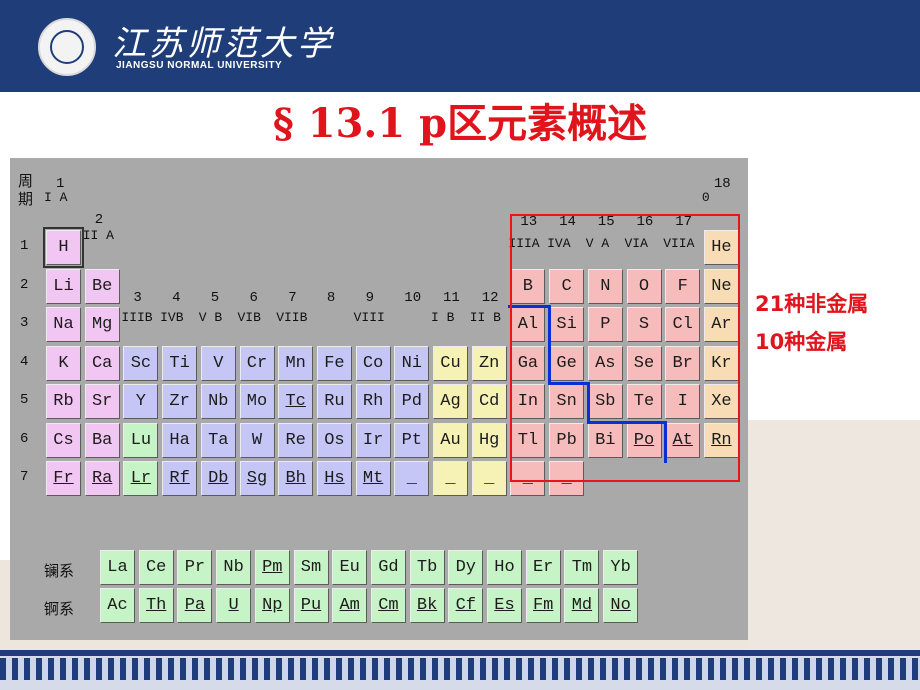 Image resolution: width=920 pixels, height=690 pixels. I want to click on period-number: 4, so click(24, 361).